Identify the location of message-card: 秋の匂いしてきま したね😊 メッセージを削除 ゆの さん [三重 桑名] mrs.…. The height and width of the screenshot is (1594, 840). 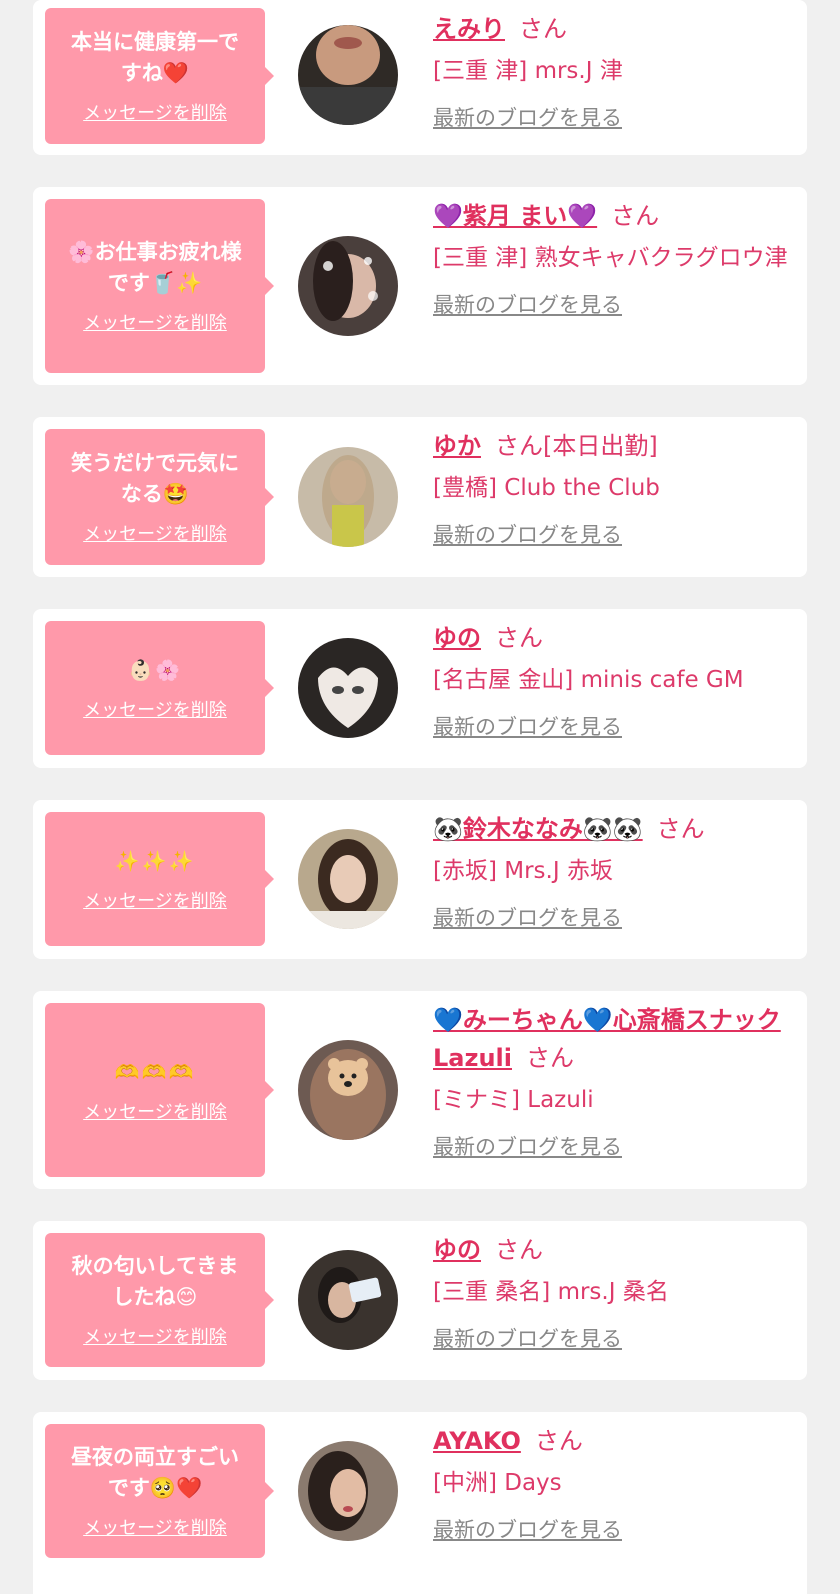
(420, 1300).